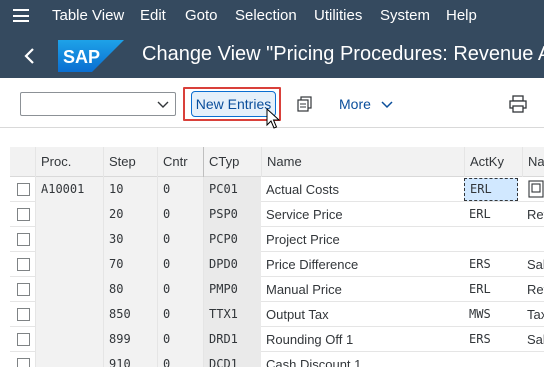 This screenshot has width=544, height=367. What do you see at coordinates (22, 162) in the screenshot?
I see `select-all-column` at bounding box center [22, 162].